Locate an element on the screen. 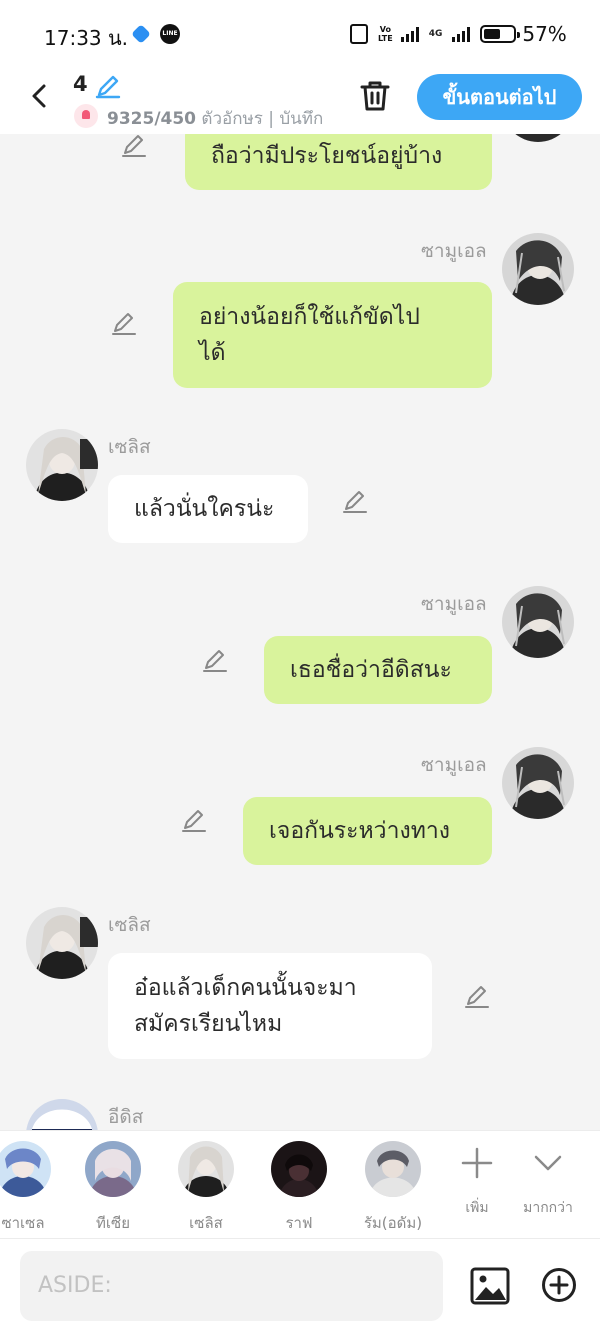 The height and width of the screenshot is (1333, 600). episode-number: 4 is located at coordinates (80, 84).